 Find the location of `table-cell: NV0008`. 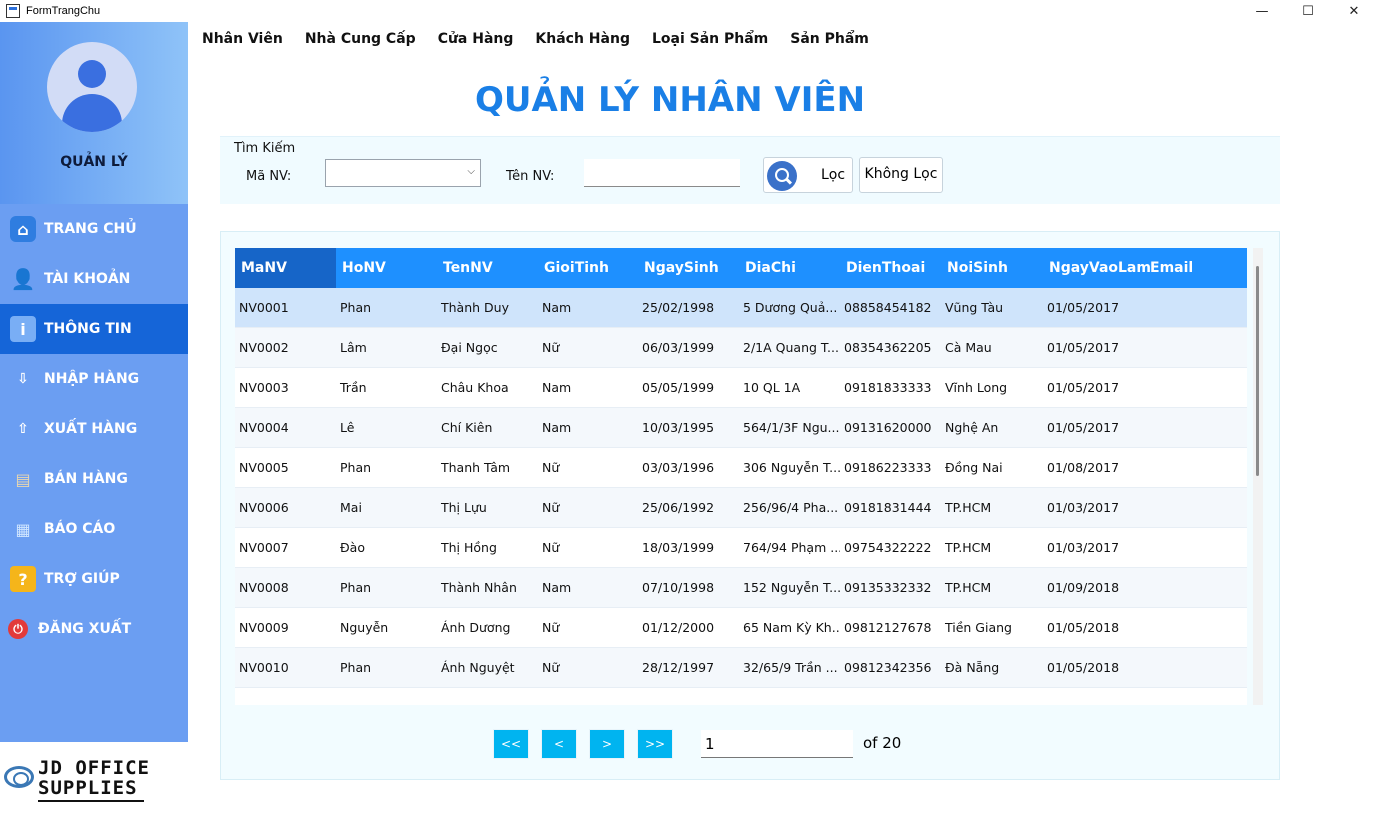

table-cell: NV0008 is located at coordinates (285, 588).